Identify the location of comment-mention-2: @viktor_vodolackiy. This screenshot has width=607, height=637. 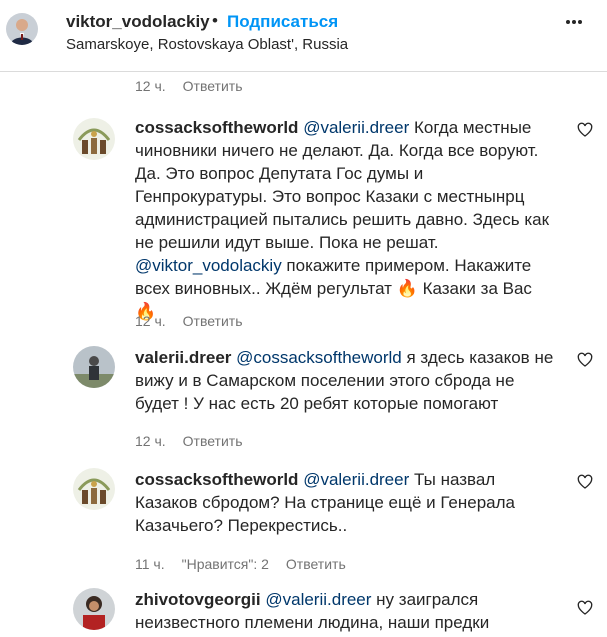
(208, 265).